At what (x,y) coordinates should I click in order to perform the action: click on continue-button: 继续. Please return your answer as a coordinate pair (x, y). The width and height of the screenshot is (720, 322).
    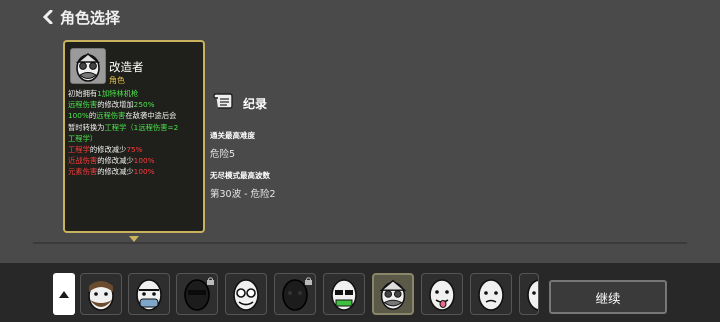
    Looking at the image, I should click on (608, 297).